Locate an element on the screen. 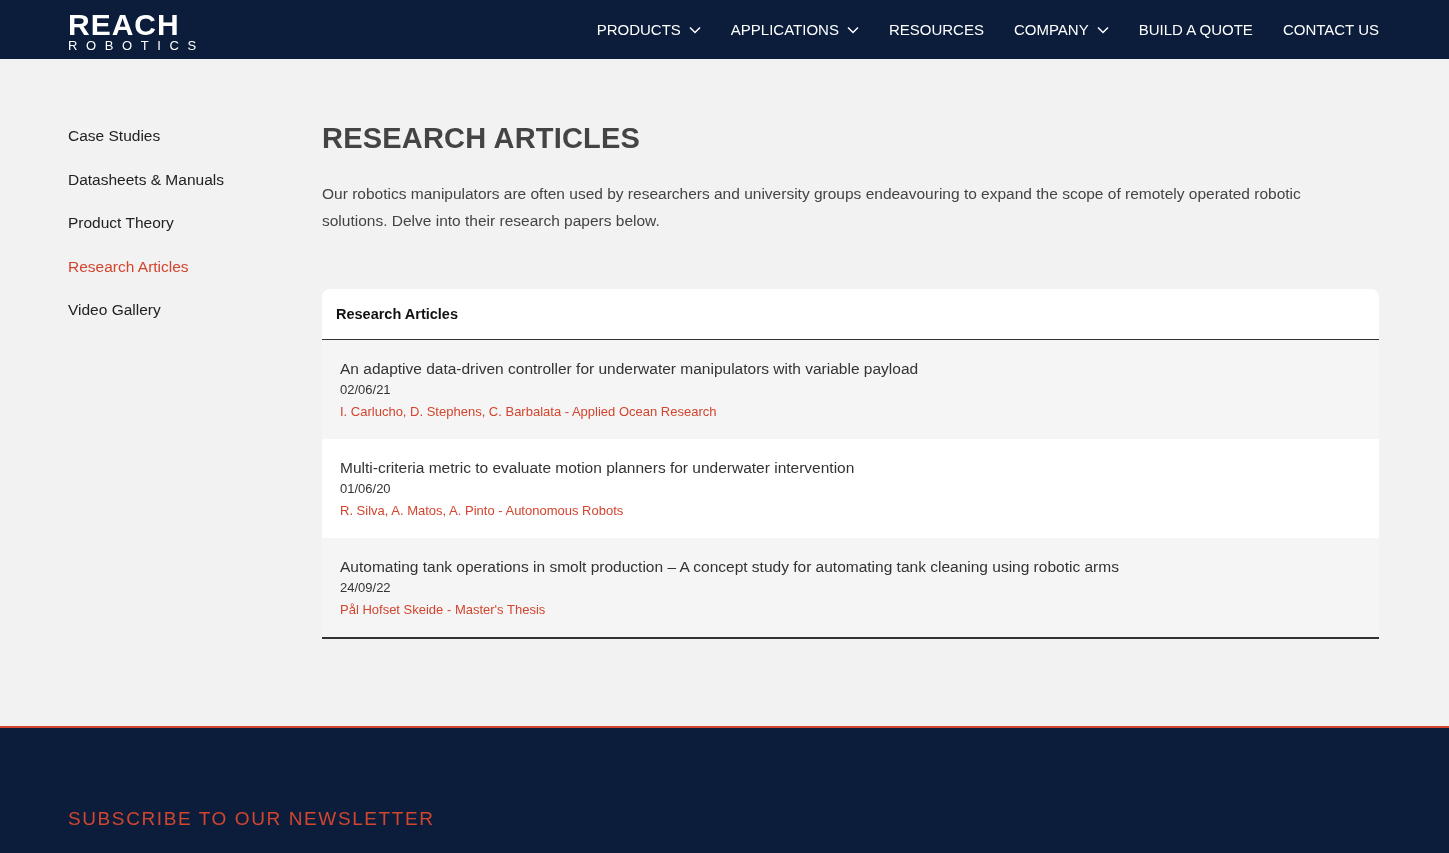 The height and width of the screenshot is (853, 1449). sidebar-link: Datasheets & Manuals is located at coordinates (146, 191).